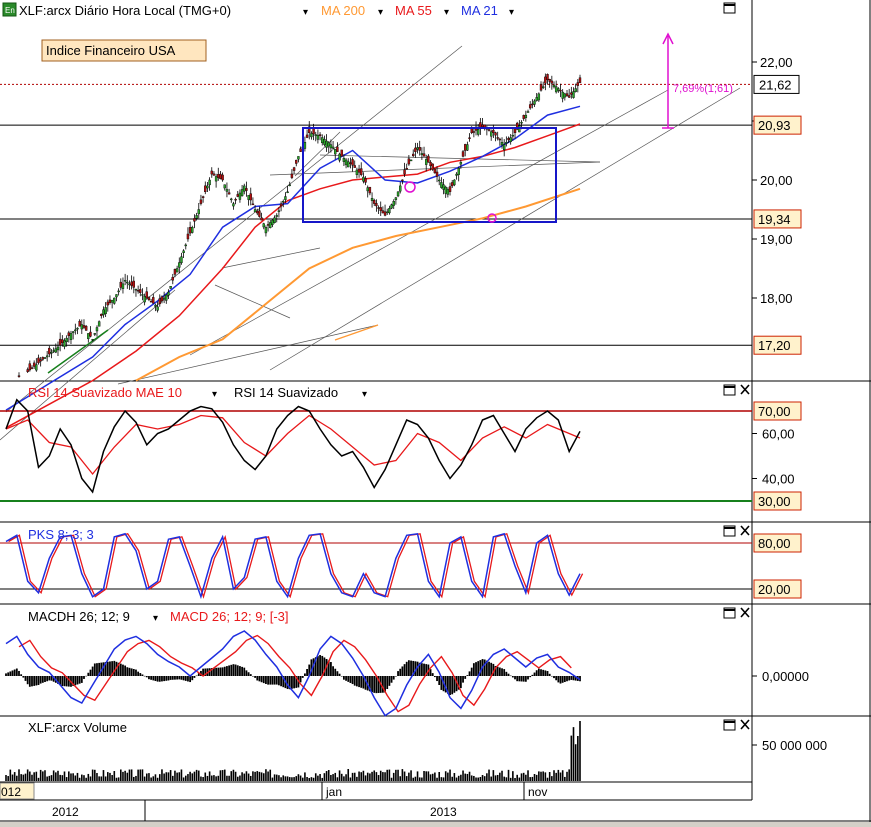  Describe the element at coordinates (511, 12) in the screenshot. I see `ma21-dropdown-icon: ▾` at that location.